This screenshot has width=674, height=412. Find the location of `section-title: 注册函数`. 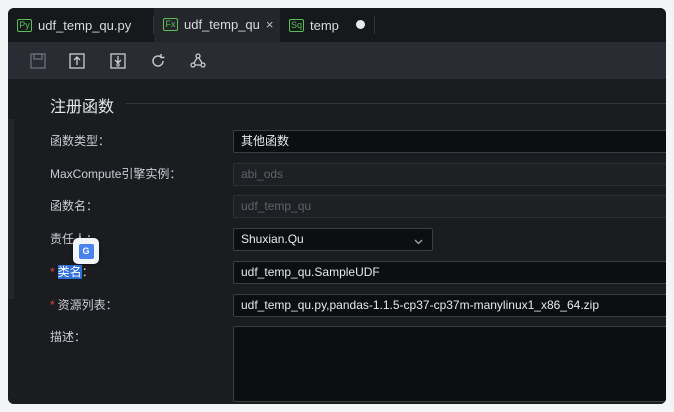

section-title: 注册函数 is located at coordinates (82, 107).